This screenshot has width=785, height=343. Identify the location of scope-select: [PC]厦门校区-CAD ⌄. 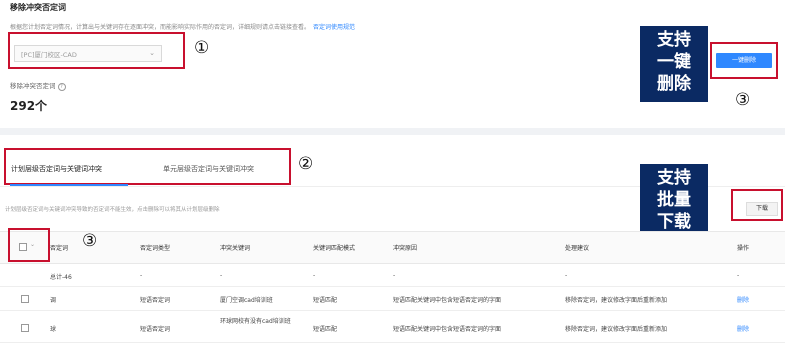
(88, 53).